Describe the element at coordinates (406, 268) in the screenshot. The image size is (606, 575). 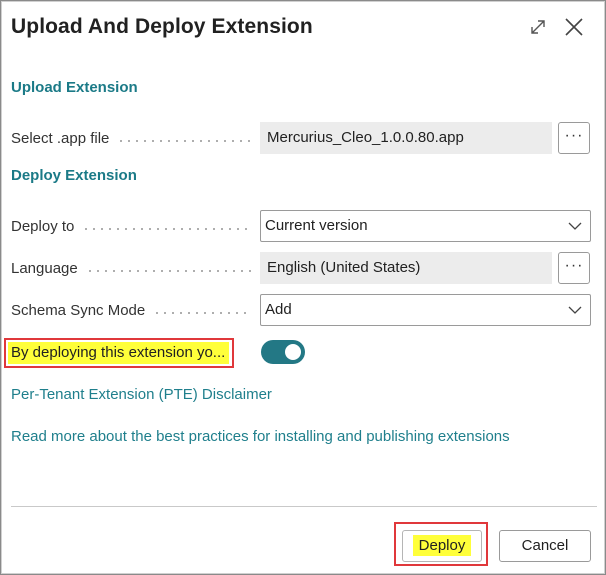
I see `language-value: English (United States)` at that location.